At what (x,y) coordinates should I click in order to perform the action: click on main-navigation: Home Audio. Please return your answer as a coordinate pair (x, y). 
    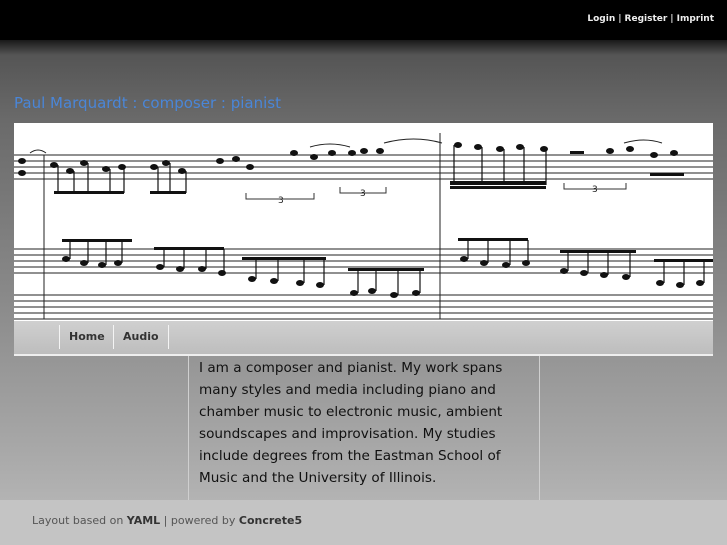
    Looking at the image, I should click on (363, 338).